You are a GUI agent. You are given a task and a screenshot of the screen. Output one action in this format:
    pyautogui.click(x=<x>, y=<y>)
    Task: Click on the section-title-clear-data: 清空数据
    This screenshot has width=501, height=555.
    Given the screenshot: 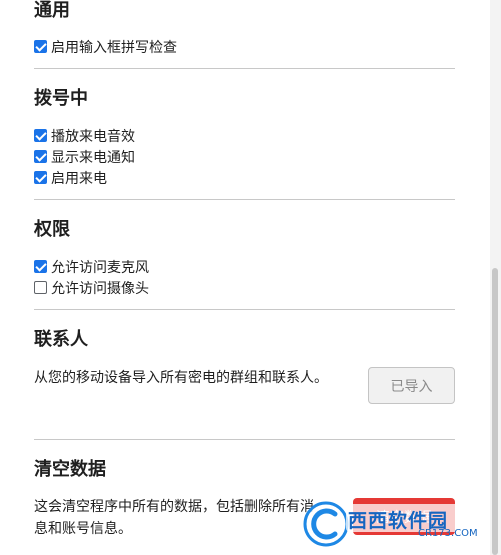 What is the action you would take?
    pyautogui.click(x=70, y=469)
    